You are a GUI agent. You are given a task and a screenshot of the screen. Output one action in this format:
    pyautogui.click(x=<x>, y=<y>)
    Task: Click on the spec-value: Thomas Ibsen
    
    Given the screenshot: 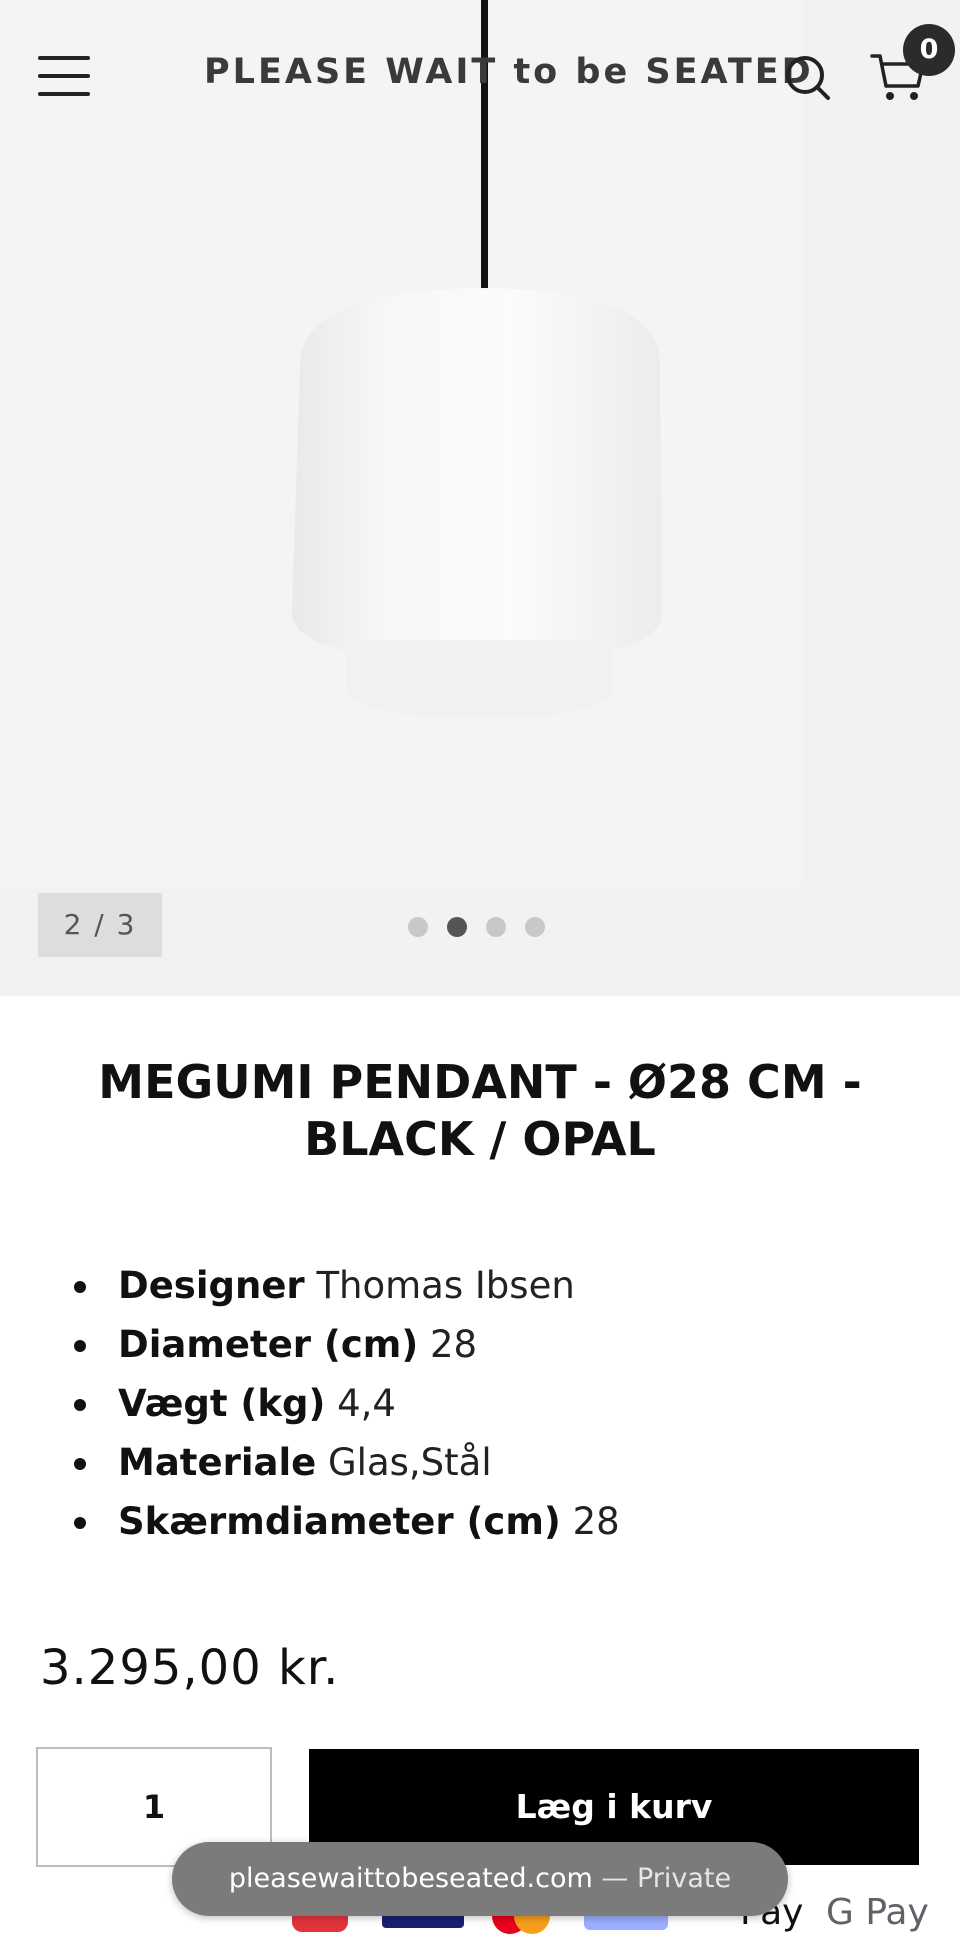 What is the action you would take?
    pyautogui.click(x=445, y=1285)
    